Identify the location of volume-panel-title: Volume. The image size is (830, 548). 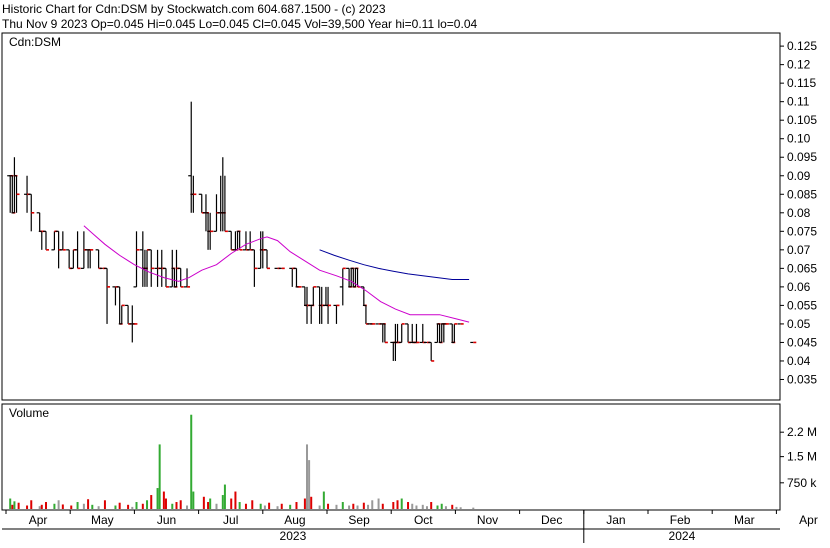
(29, 413).